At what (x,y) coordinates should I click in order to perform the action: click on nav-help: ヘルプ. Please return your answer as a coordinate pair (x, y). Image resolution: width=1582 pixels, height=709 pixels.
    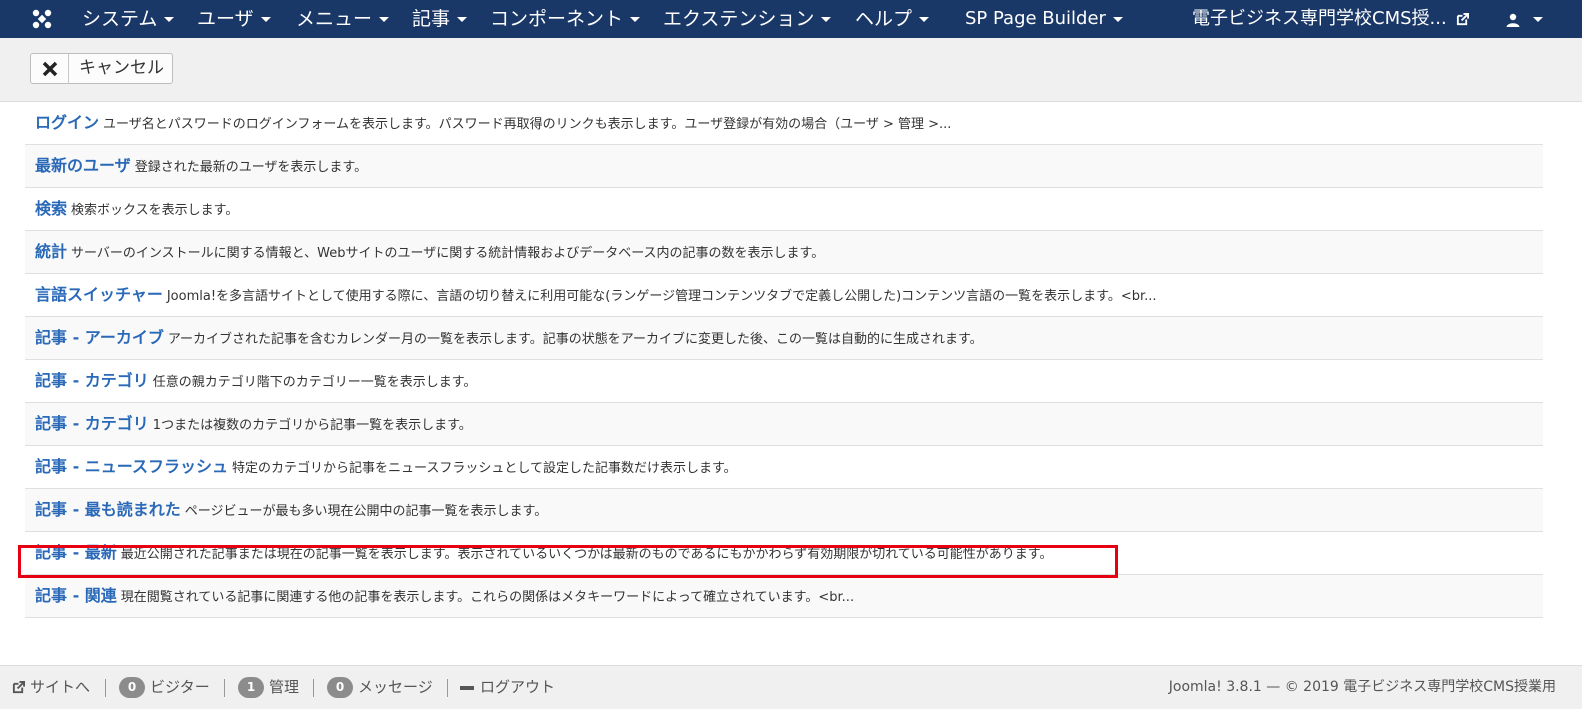
    Looking at the image, I should click on (892, 19).